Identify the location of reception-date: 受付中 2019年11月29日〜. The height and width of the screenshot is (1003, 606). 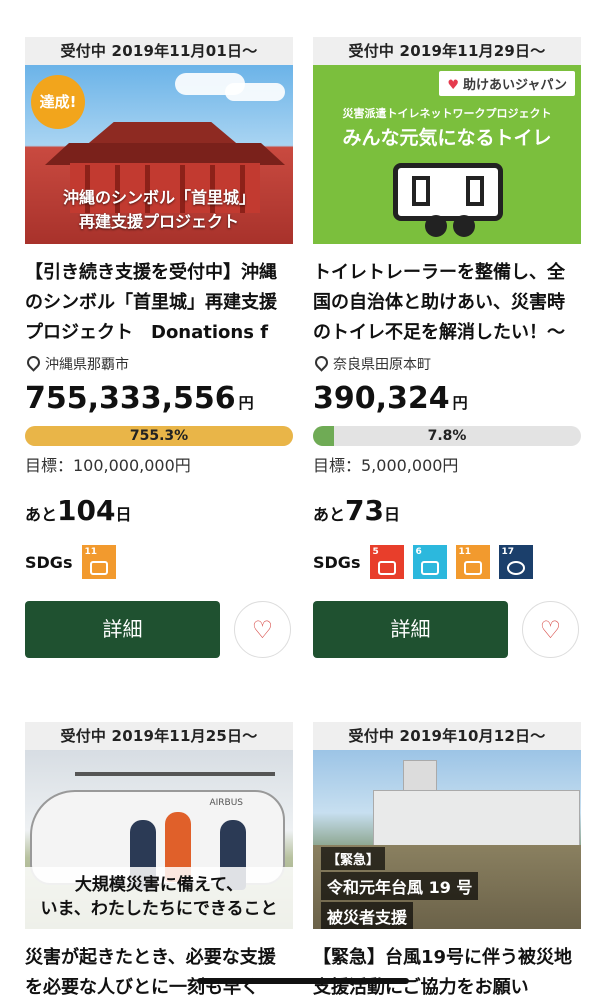
(447, 51).